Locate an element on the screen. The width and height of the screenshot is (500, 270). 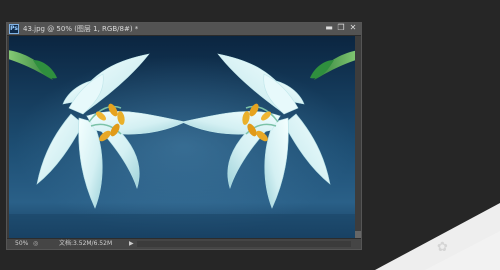
photoshop-icon: Ps is located at coordinates (14, 29).